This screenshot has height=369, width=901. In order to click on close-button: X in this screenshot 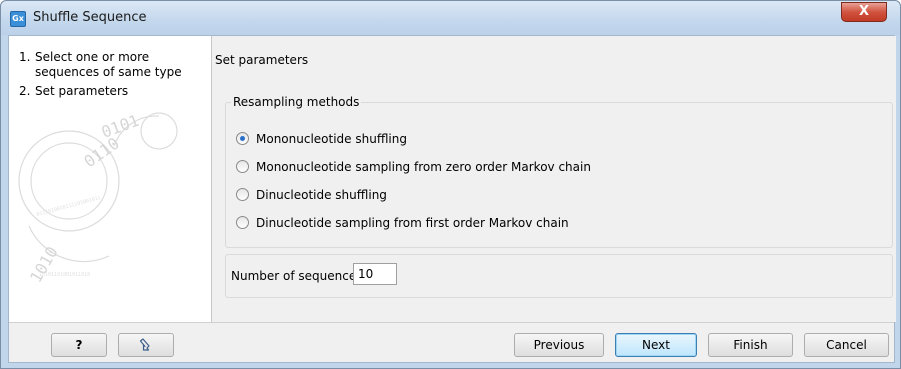, I will do `click(864, 12)`.